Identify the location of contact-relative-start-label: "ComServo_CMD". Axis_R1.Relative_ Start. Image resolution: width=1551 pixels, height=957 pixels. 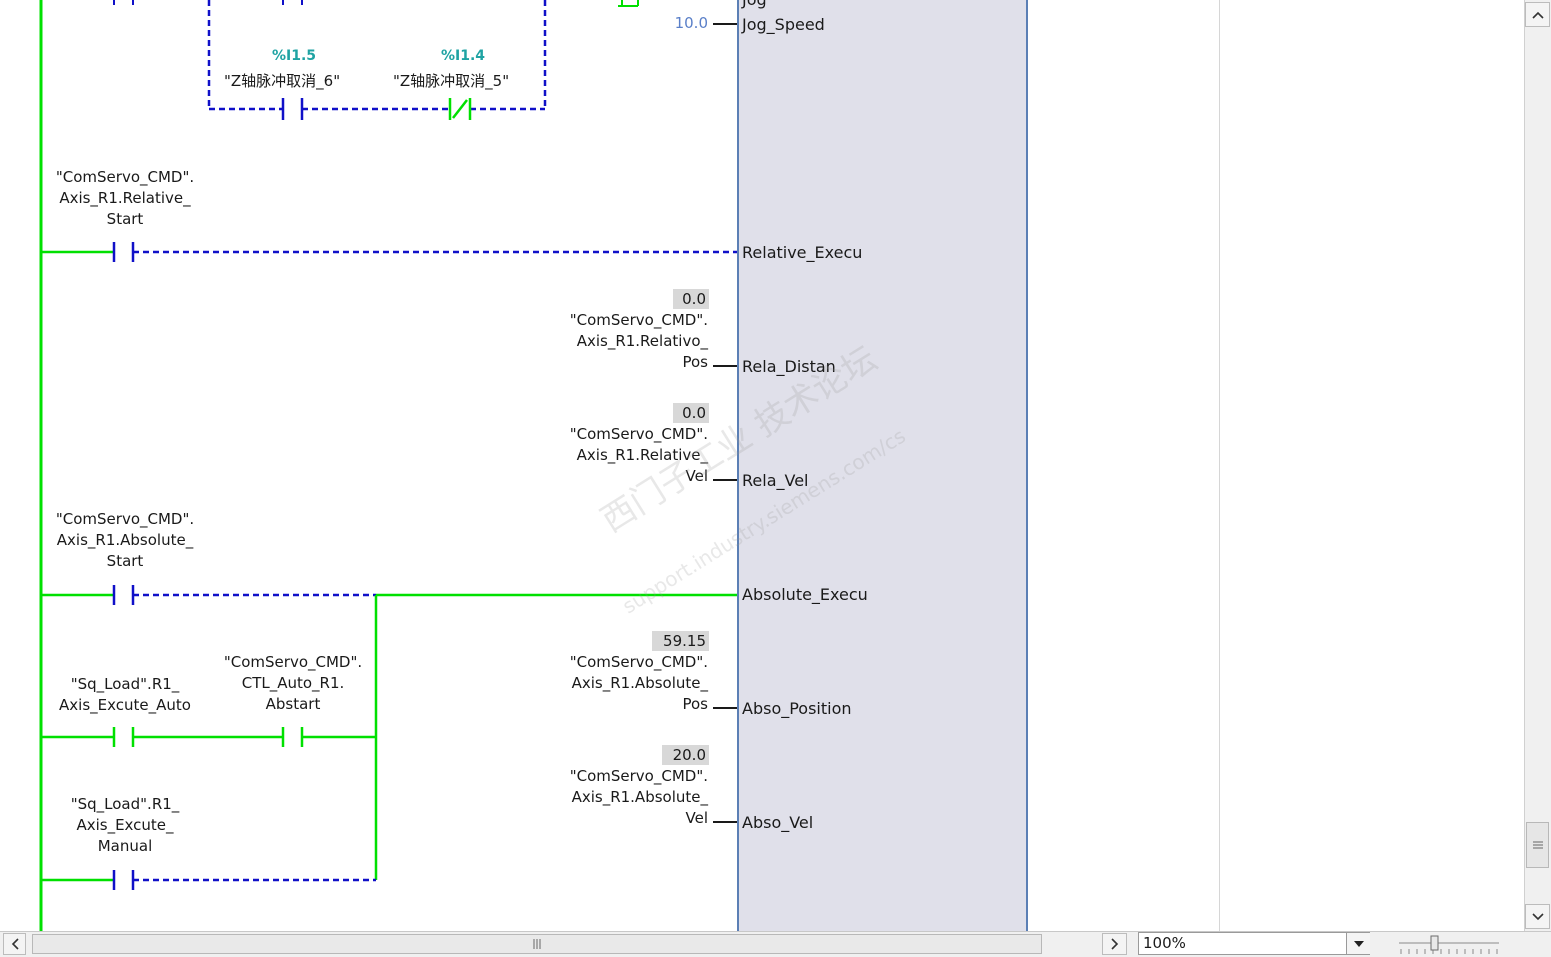
(125, 198).